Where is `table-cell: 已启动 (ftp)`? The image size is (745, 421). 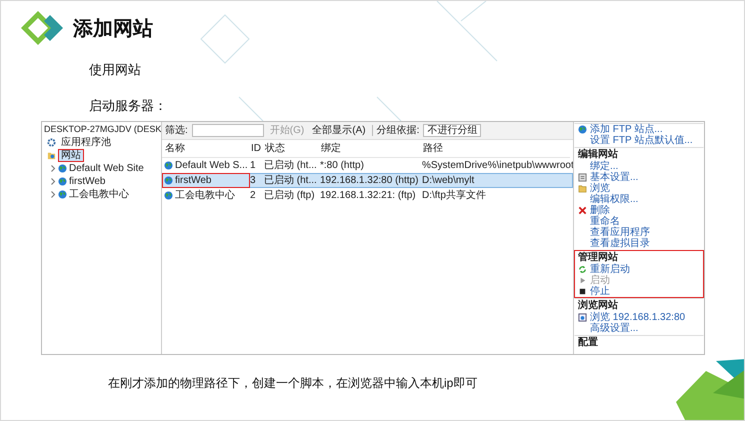 table-cell: 已启动 (ftp) is located at coordinates (289, 195).